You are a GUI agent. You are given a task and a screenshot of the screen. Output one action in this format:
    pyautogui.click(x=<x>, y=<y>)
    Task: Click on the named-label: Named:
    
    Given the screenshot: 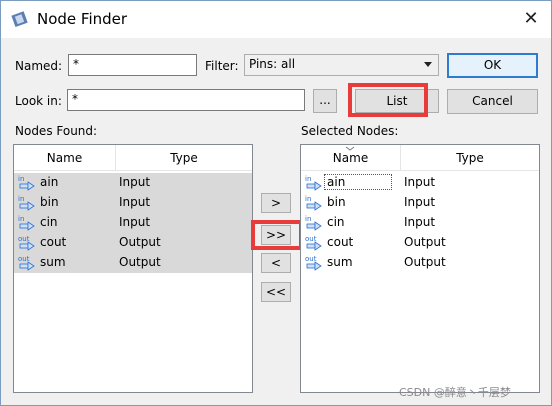 What is the action you would take?
    pyautogui.click(x=39, y=66)
    